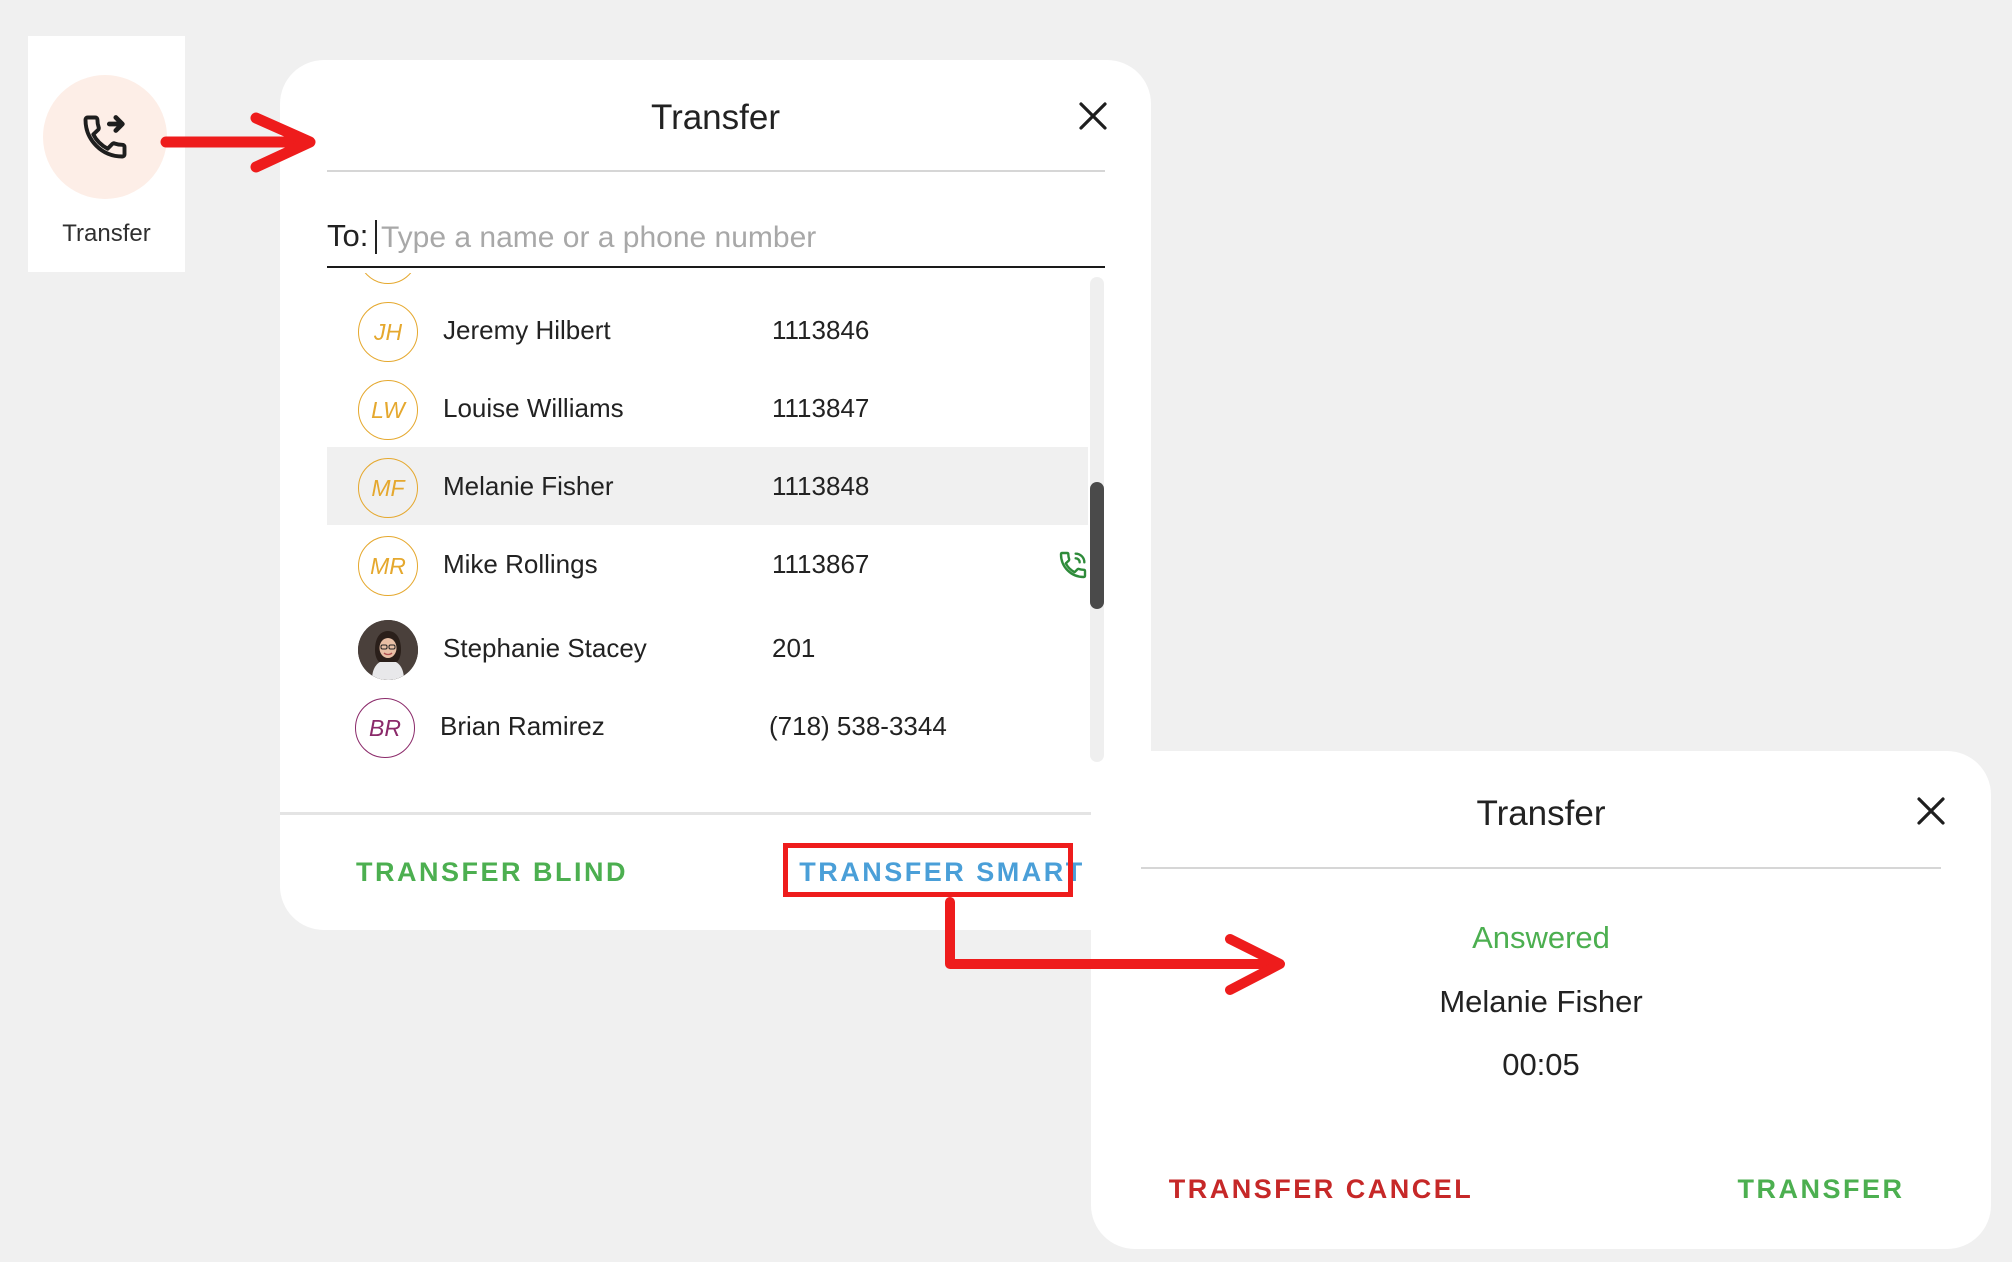 The width and height of the screenshot is (2012, 1262). Describe the element at coordinates (715, 813) in the screenshot. I see `footer-divider` at that location.